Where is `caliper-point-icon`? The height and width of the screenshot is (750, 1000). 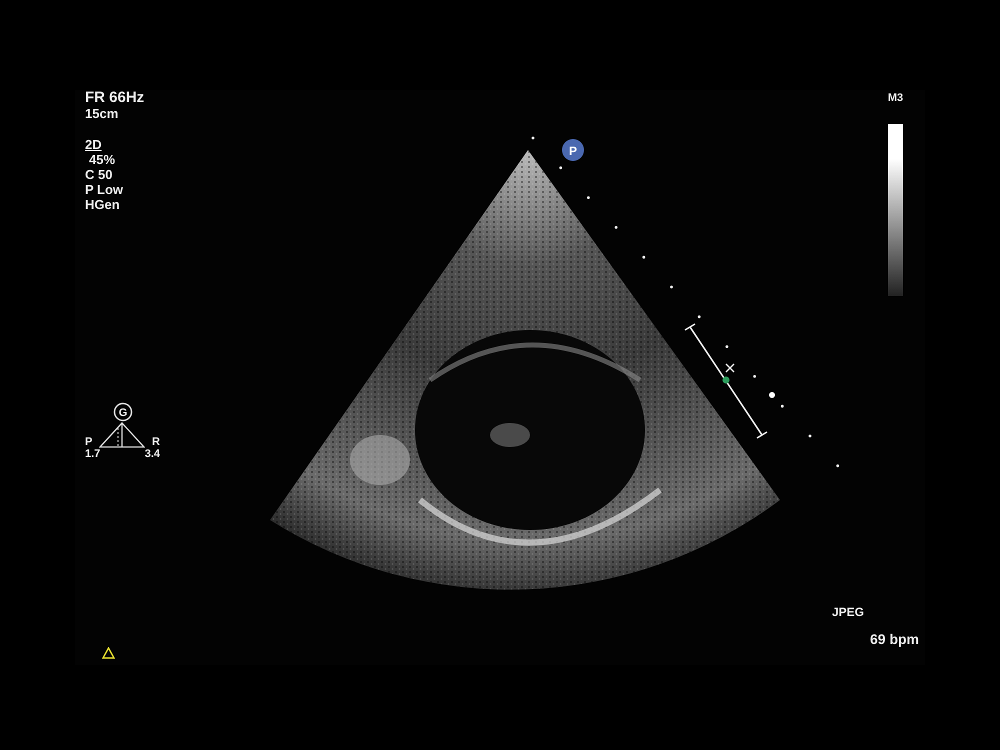 caliper-point-icon is located at coordinates (726, 379).